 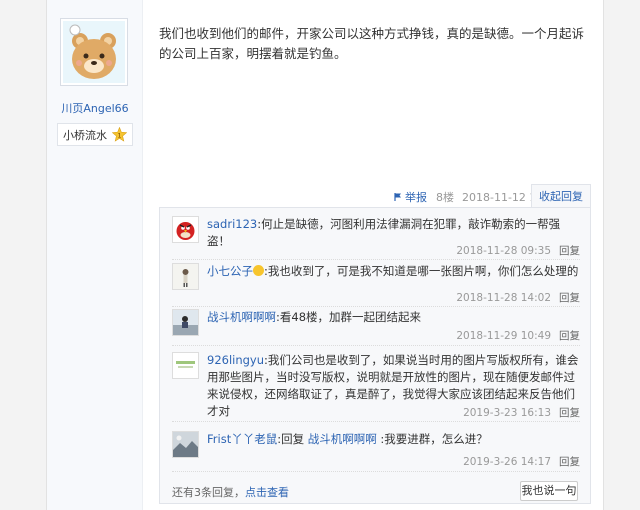 I want to click on reply-time: 2019-3-26 14:17, so click(x=507, y=462).